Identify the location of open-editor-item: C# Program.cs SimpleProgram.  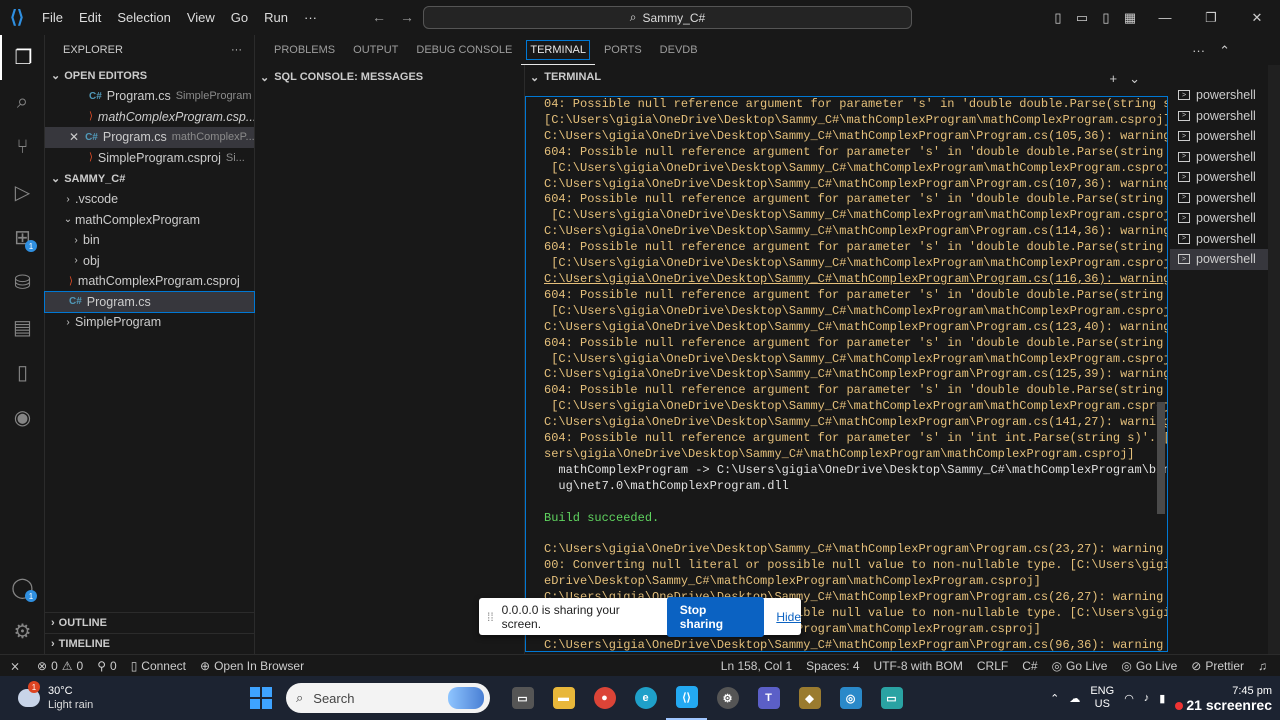
(149, 96).